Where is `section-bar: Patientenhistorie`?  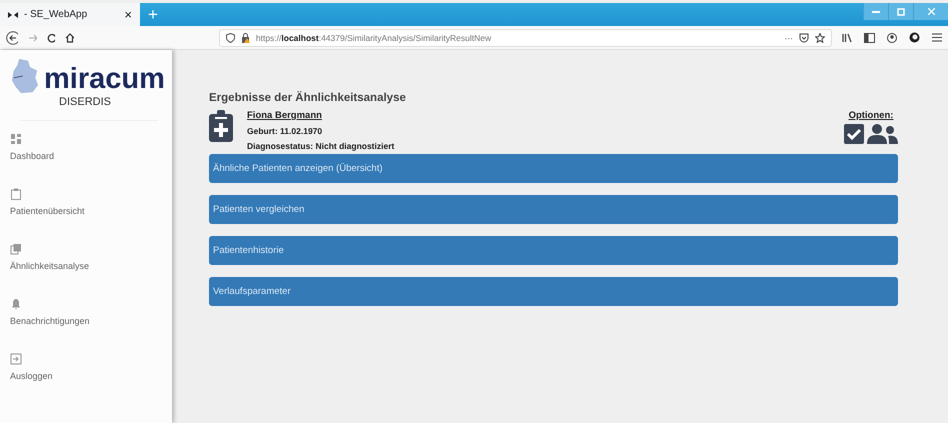
section-bar: Patientenhistorie is located at coordinates (553, 250).